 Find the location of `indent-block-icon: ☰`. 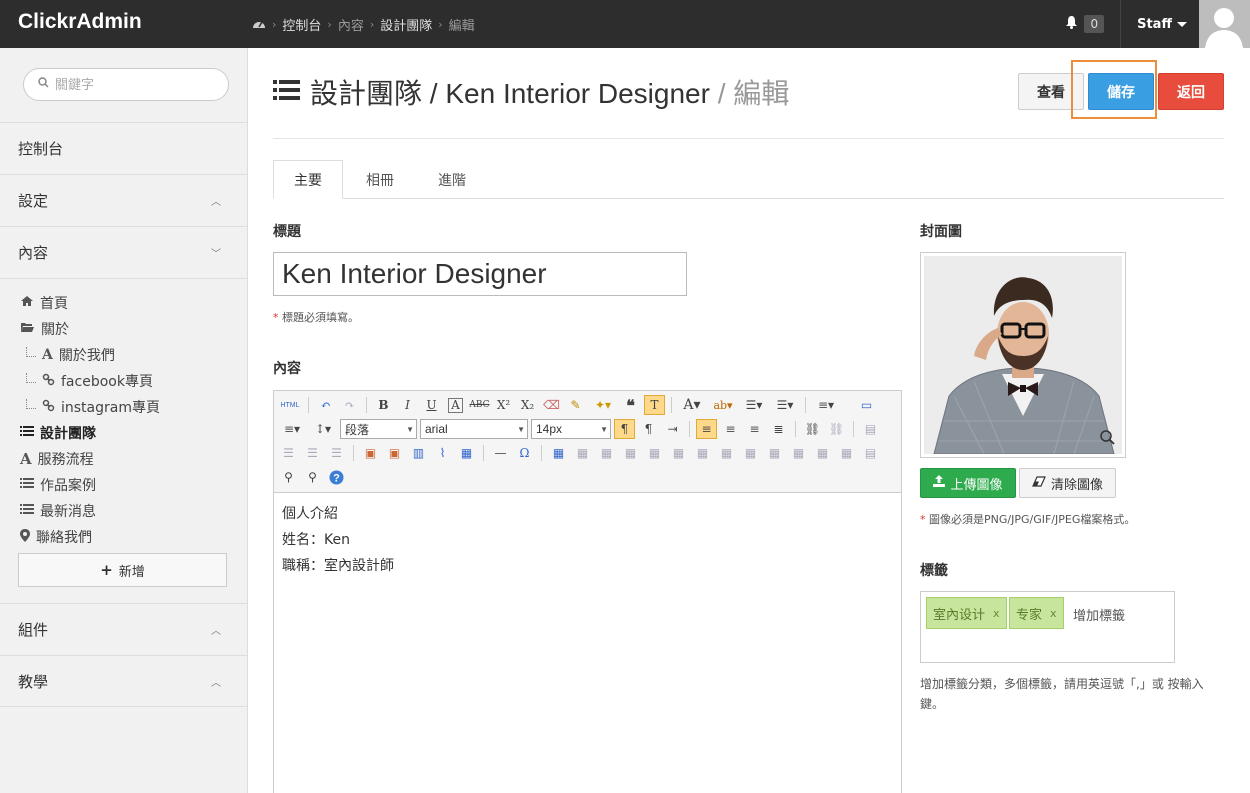

indent-block-icon: ☰ is located at coordinates (312, 453).